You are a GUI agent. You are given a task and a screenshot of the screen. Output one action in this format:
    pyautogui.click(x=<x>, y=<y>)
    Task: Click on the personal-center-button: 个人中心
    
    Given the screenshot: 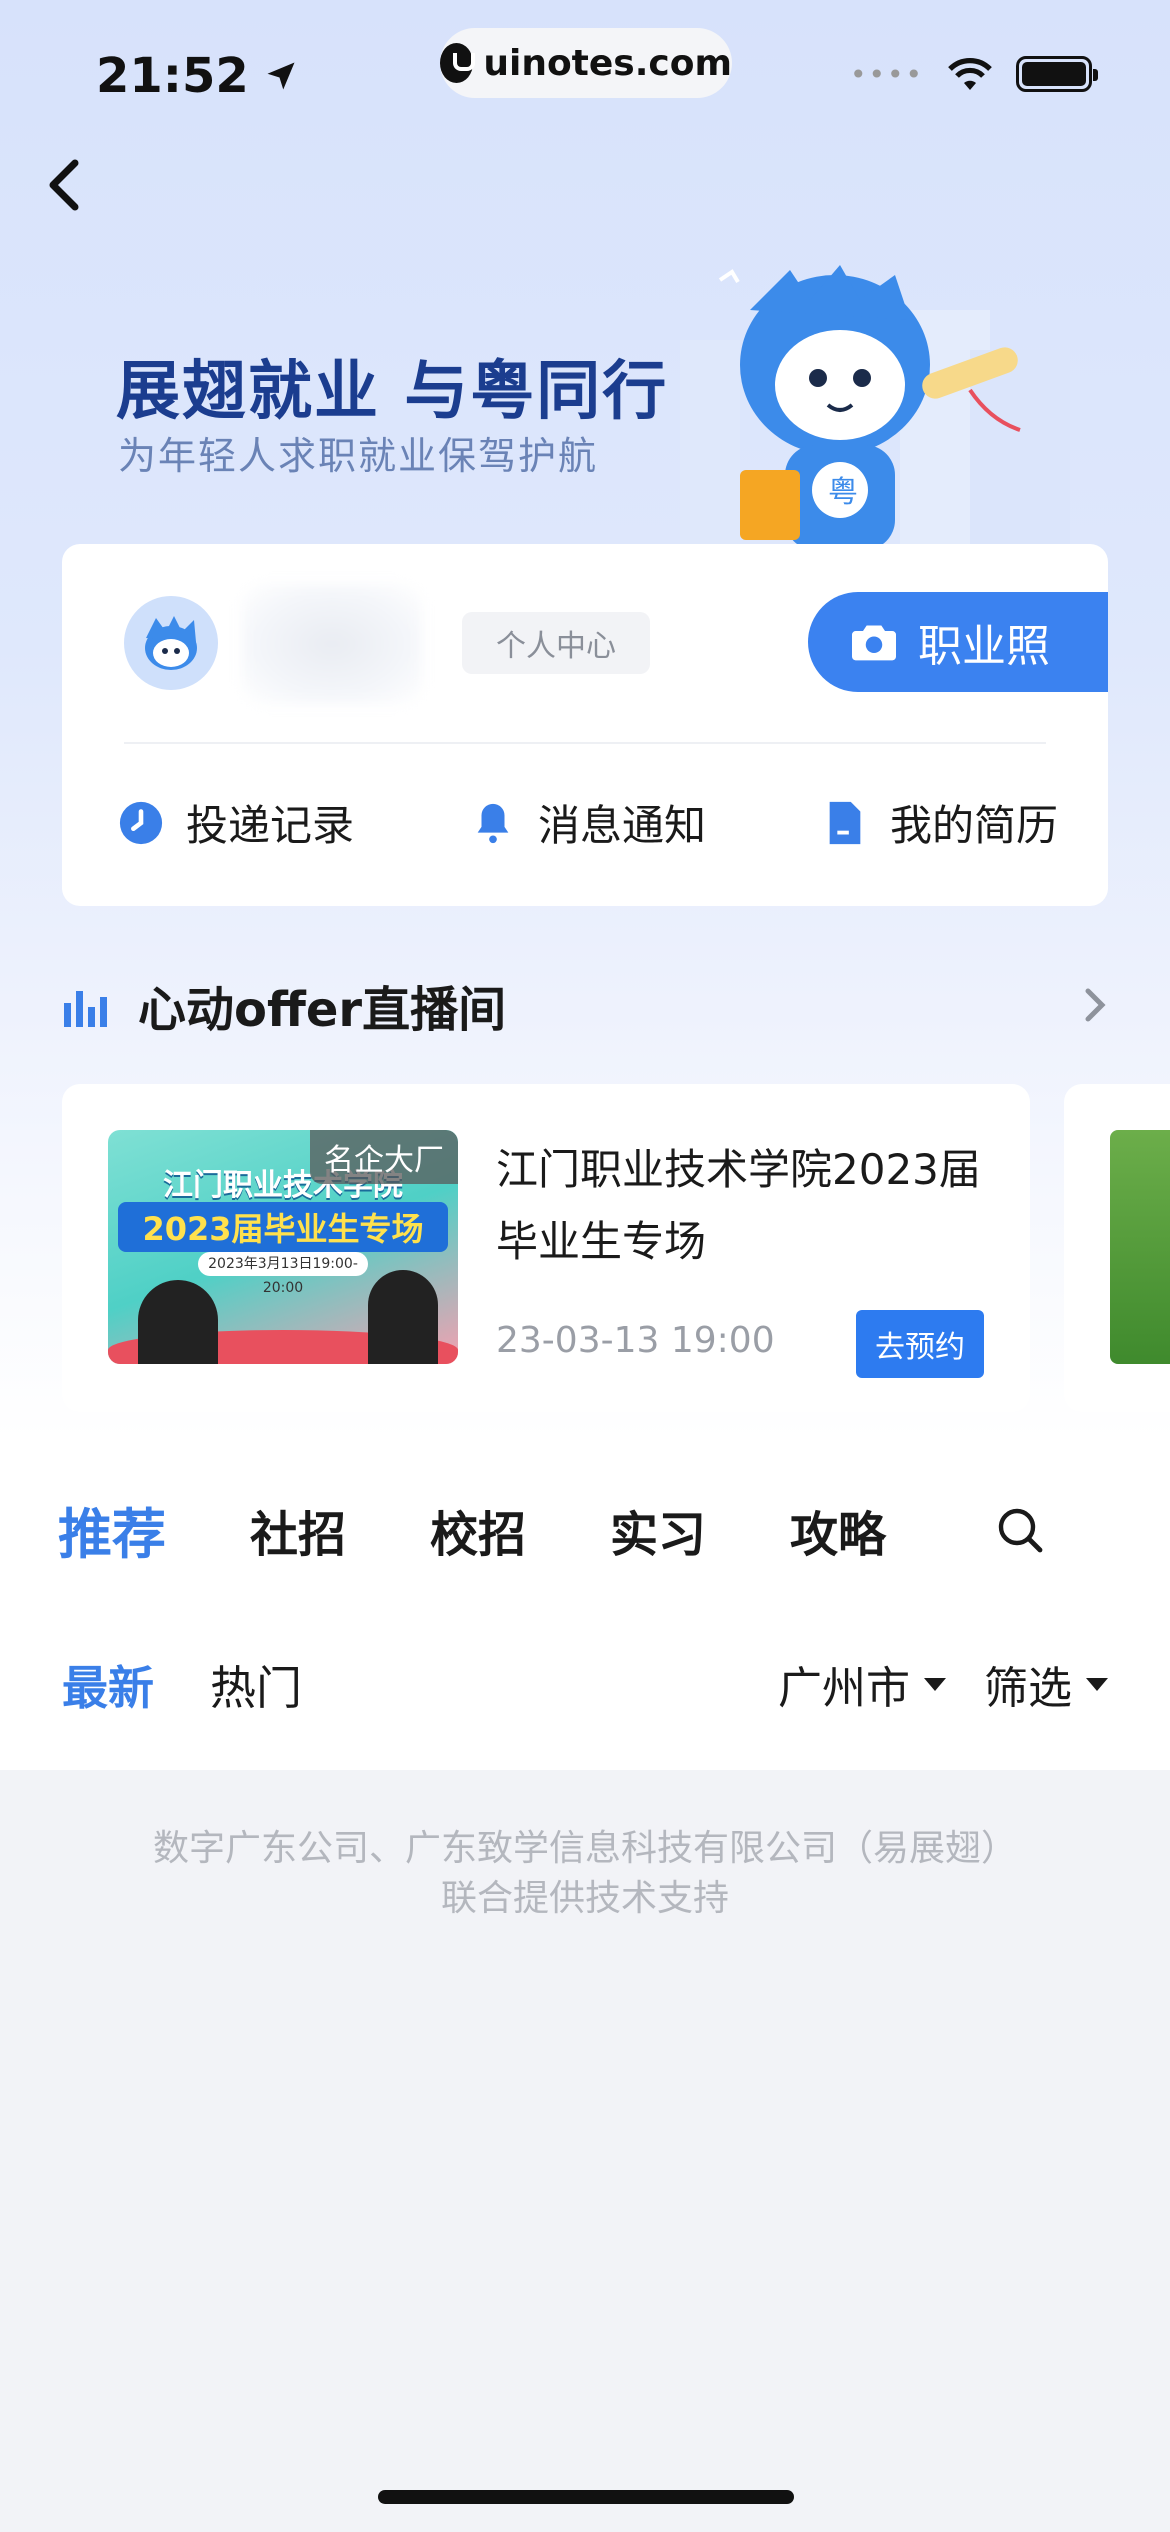 What is the action you would take?
    pyautogui.click(x=556, y=643)
    